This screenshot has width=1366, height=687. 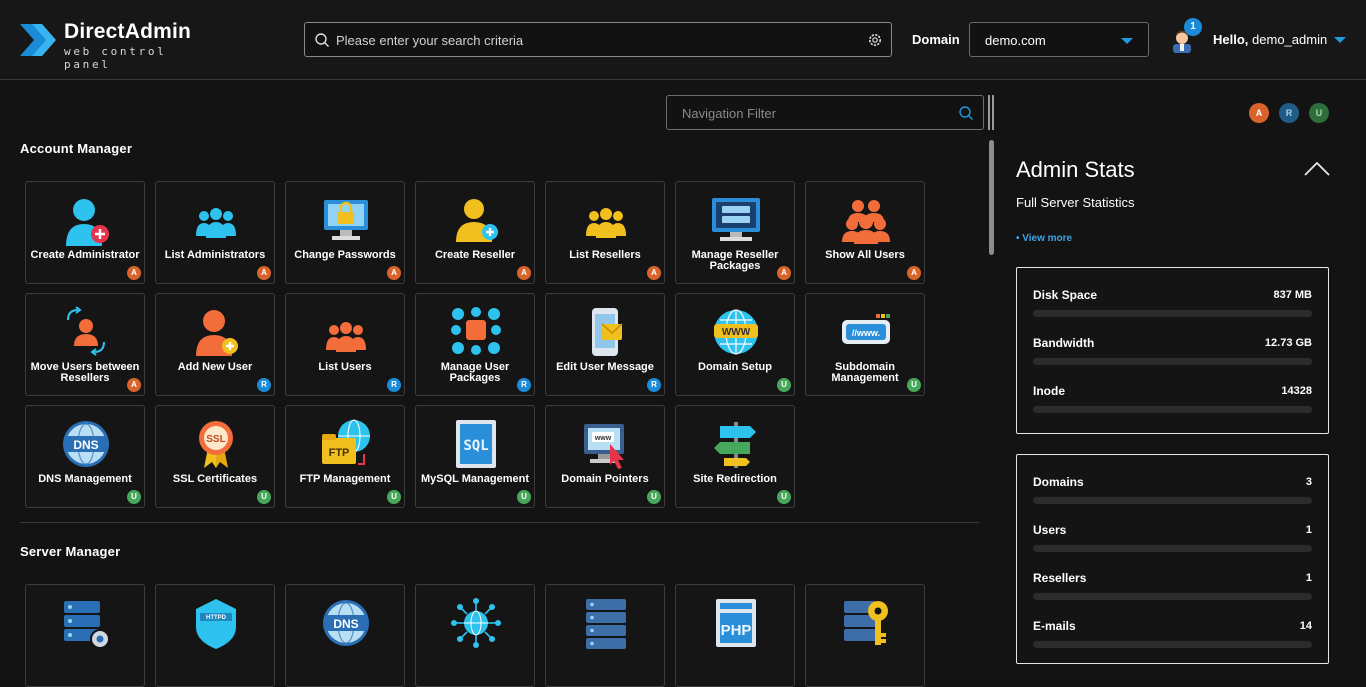 I want to click on multi-server-icon, so click(x=606, y=624).